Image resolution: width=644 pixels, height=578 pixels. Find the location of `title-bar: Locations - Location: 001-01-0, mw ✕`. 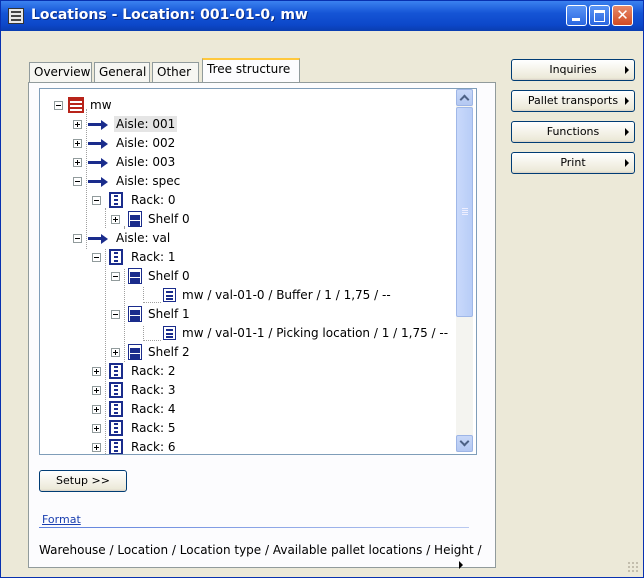

title-bar: Locations - Location: 001-01-0, mw ✕ is located at coordinates (322, 16).